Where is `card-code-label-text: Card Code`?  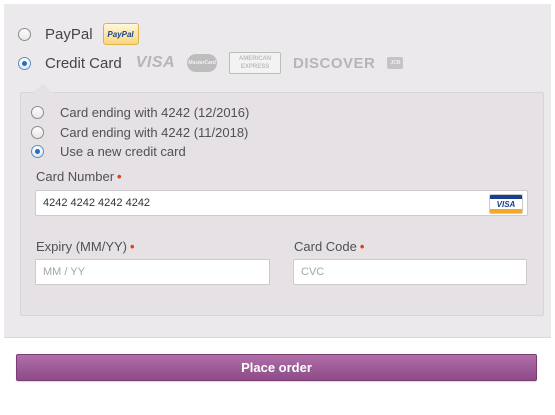 card-code-label-text: Card Code is located at coordinates (325, 246).